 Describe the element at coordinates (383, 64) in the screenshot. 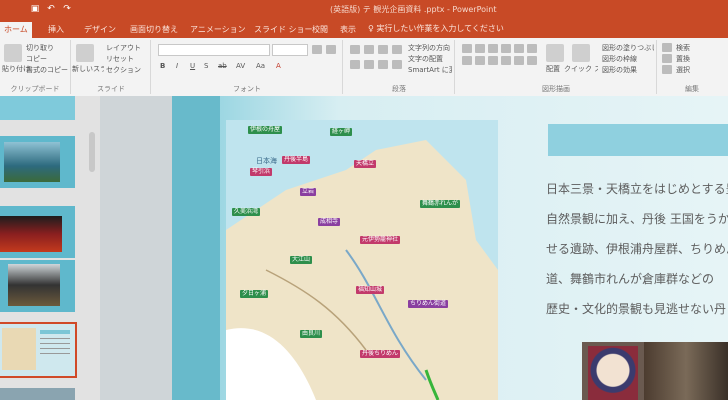

I see `align-right-icon` at that location.